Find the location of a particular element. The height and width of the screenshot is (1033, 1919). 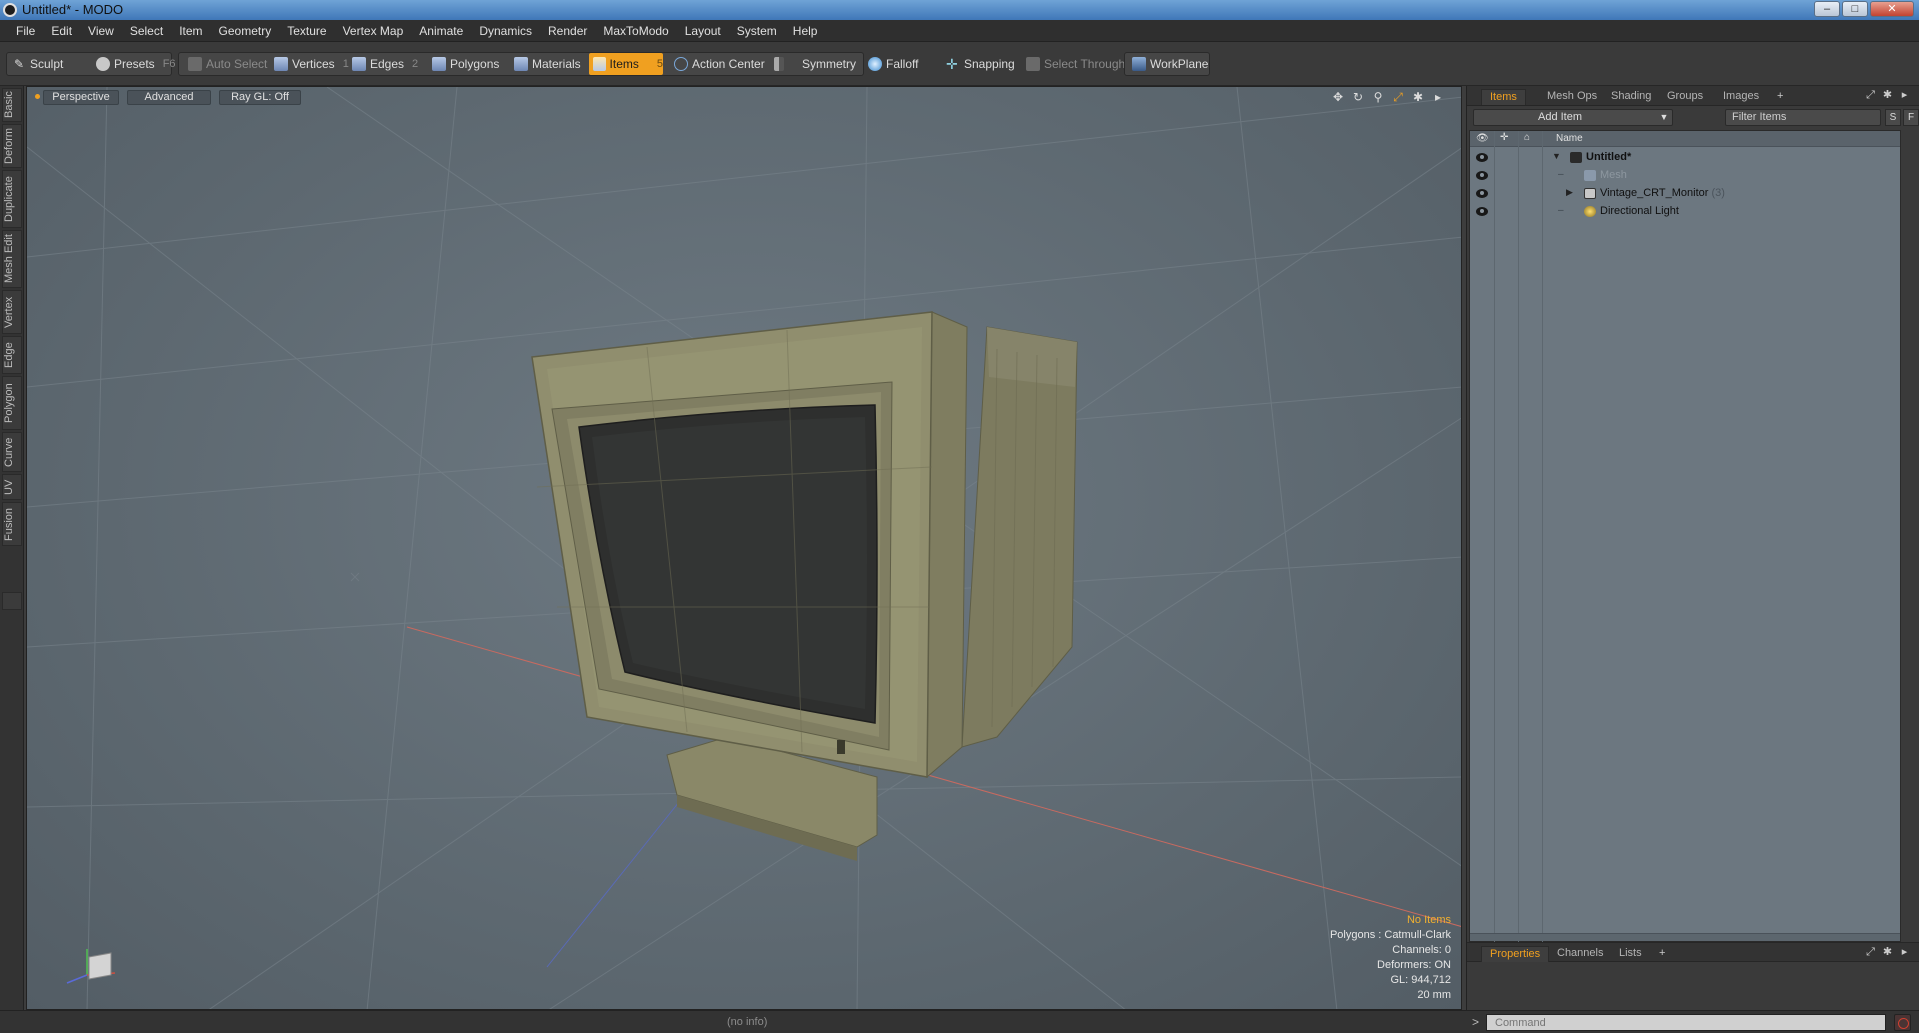

status-bar: (no info) > is located at coordinates (959, 1021).